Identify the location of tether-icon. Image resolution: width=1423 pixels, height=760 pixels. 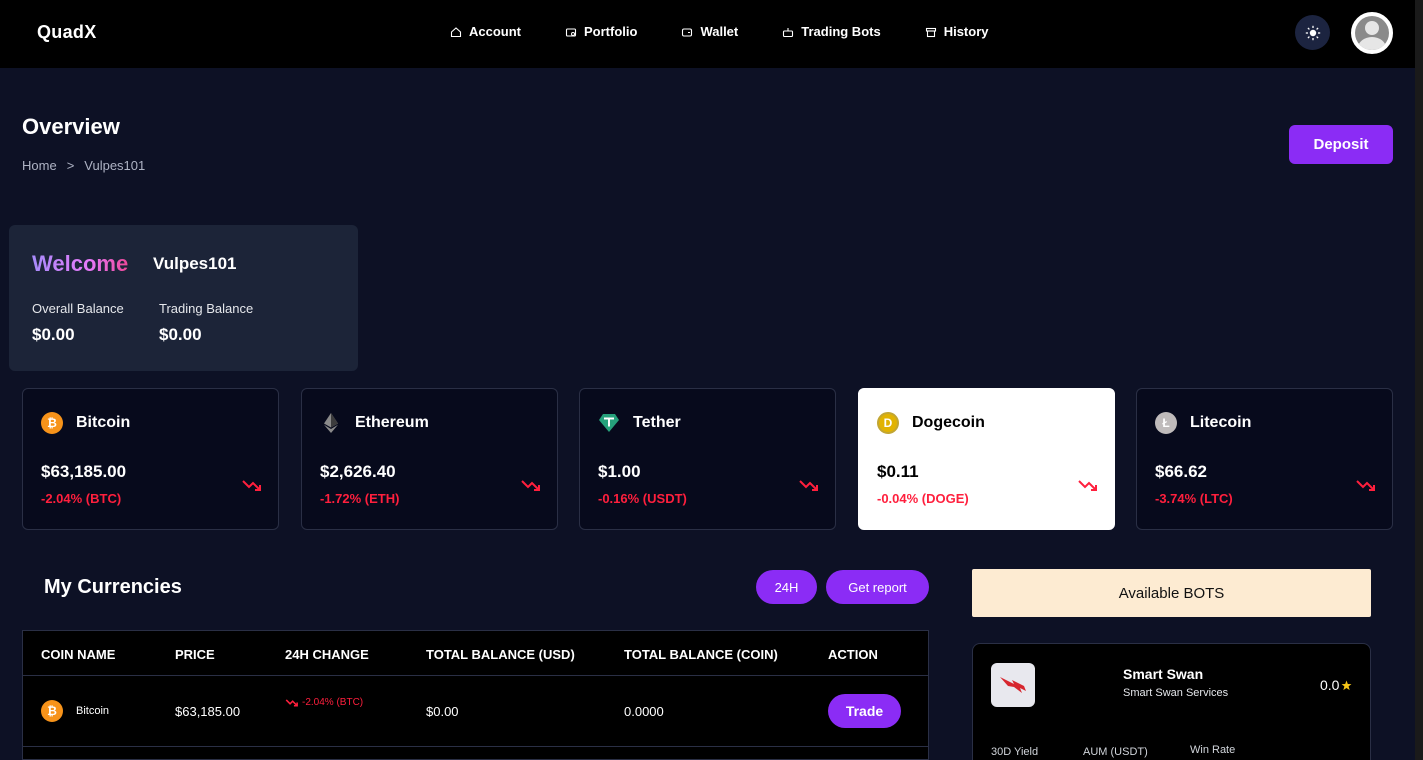
(609, 423).